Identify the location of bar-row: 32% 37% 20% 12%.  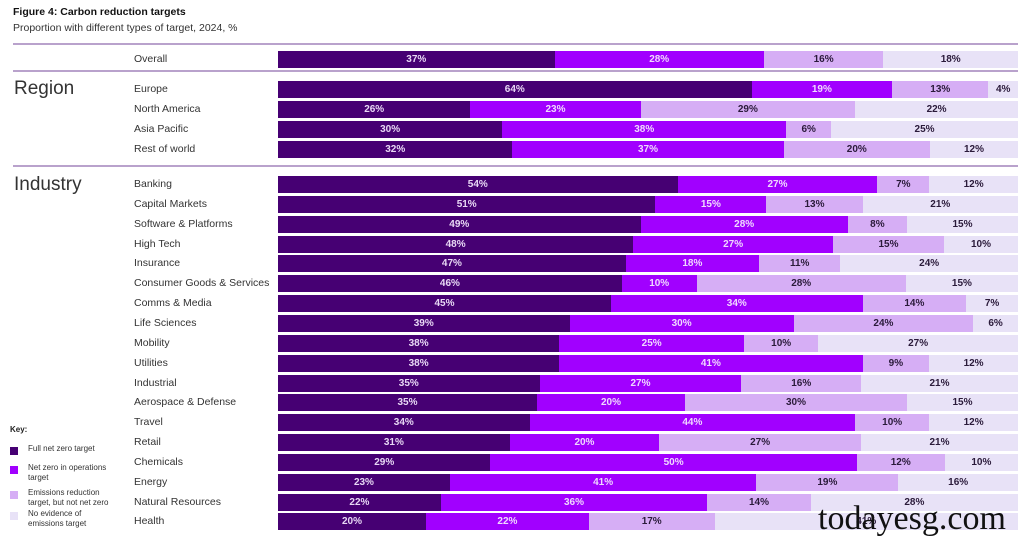
(648, 149).